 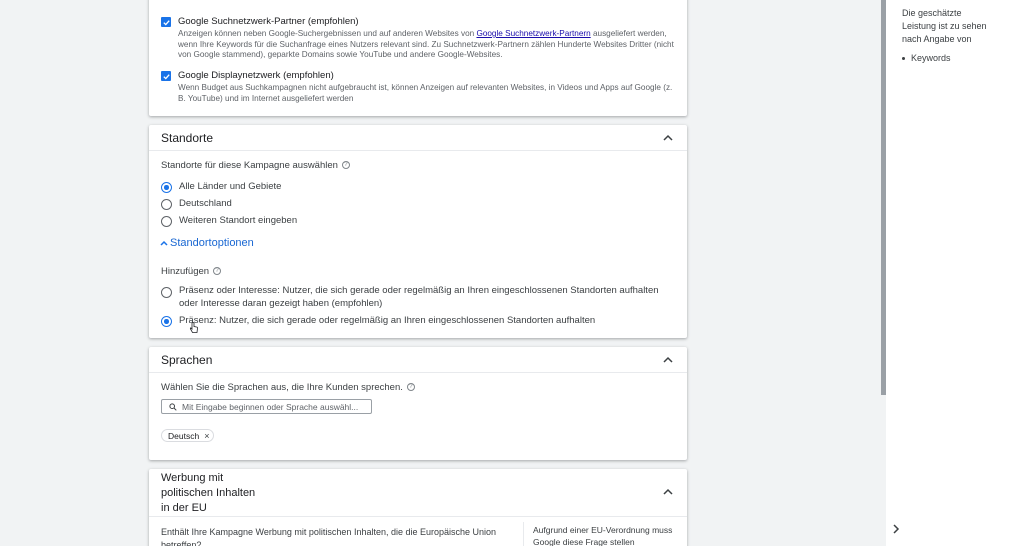 I want to click on languages-header: Sprachen, so click(x=418, y=360).